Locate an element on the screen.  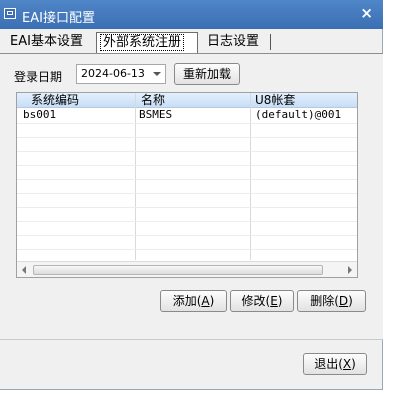
scroll-right-icon is located at coordinates (350, 270).